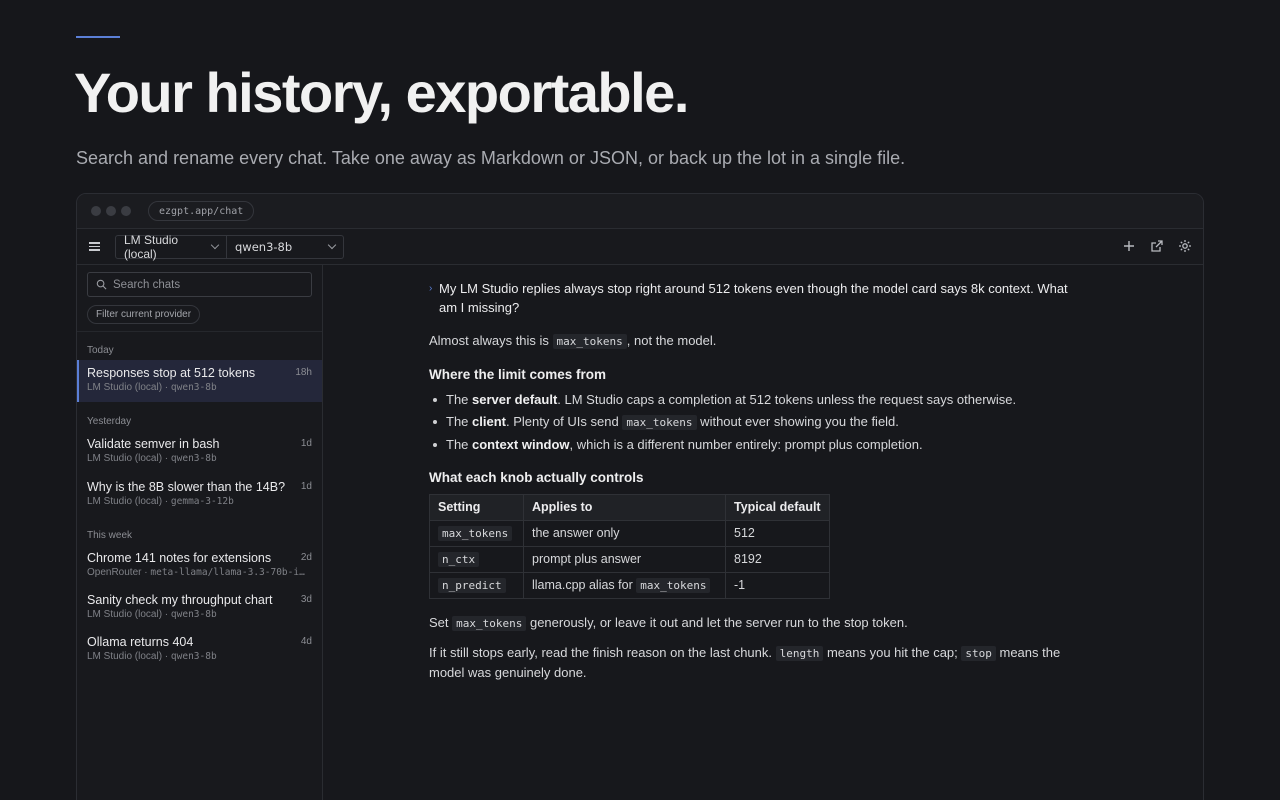 The width and height of the screenshot is (1280, 800). Describe the element at coordinates (111, 211) in the screenshot. I see `window-dot-minimize` at that location.